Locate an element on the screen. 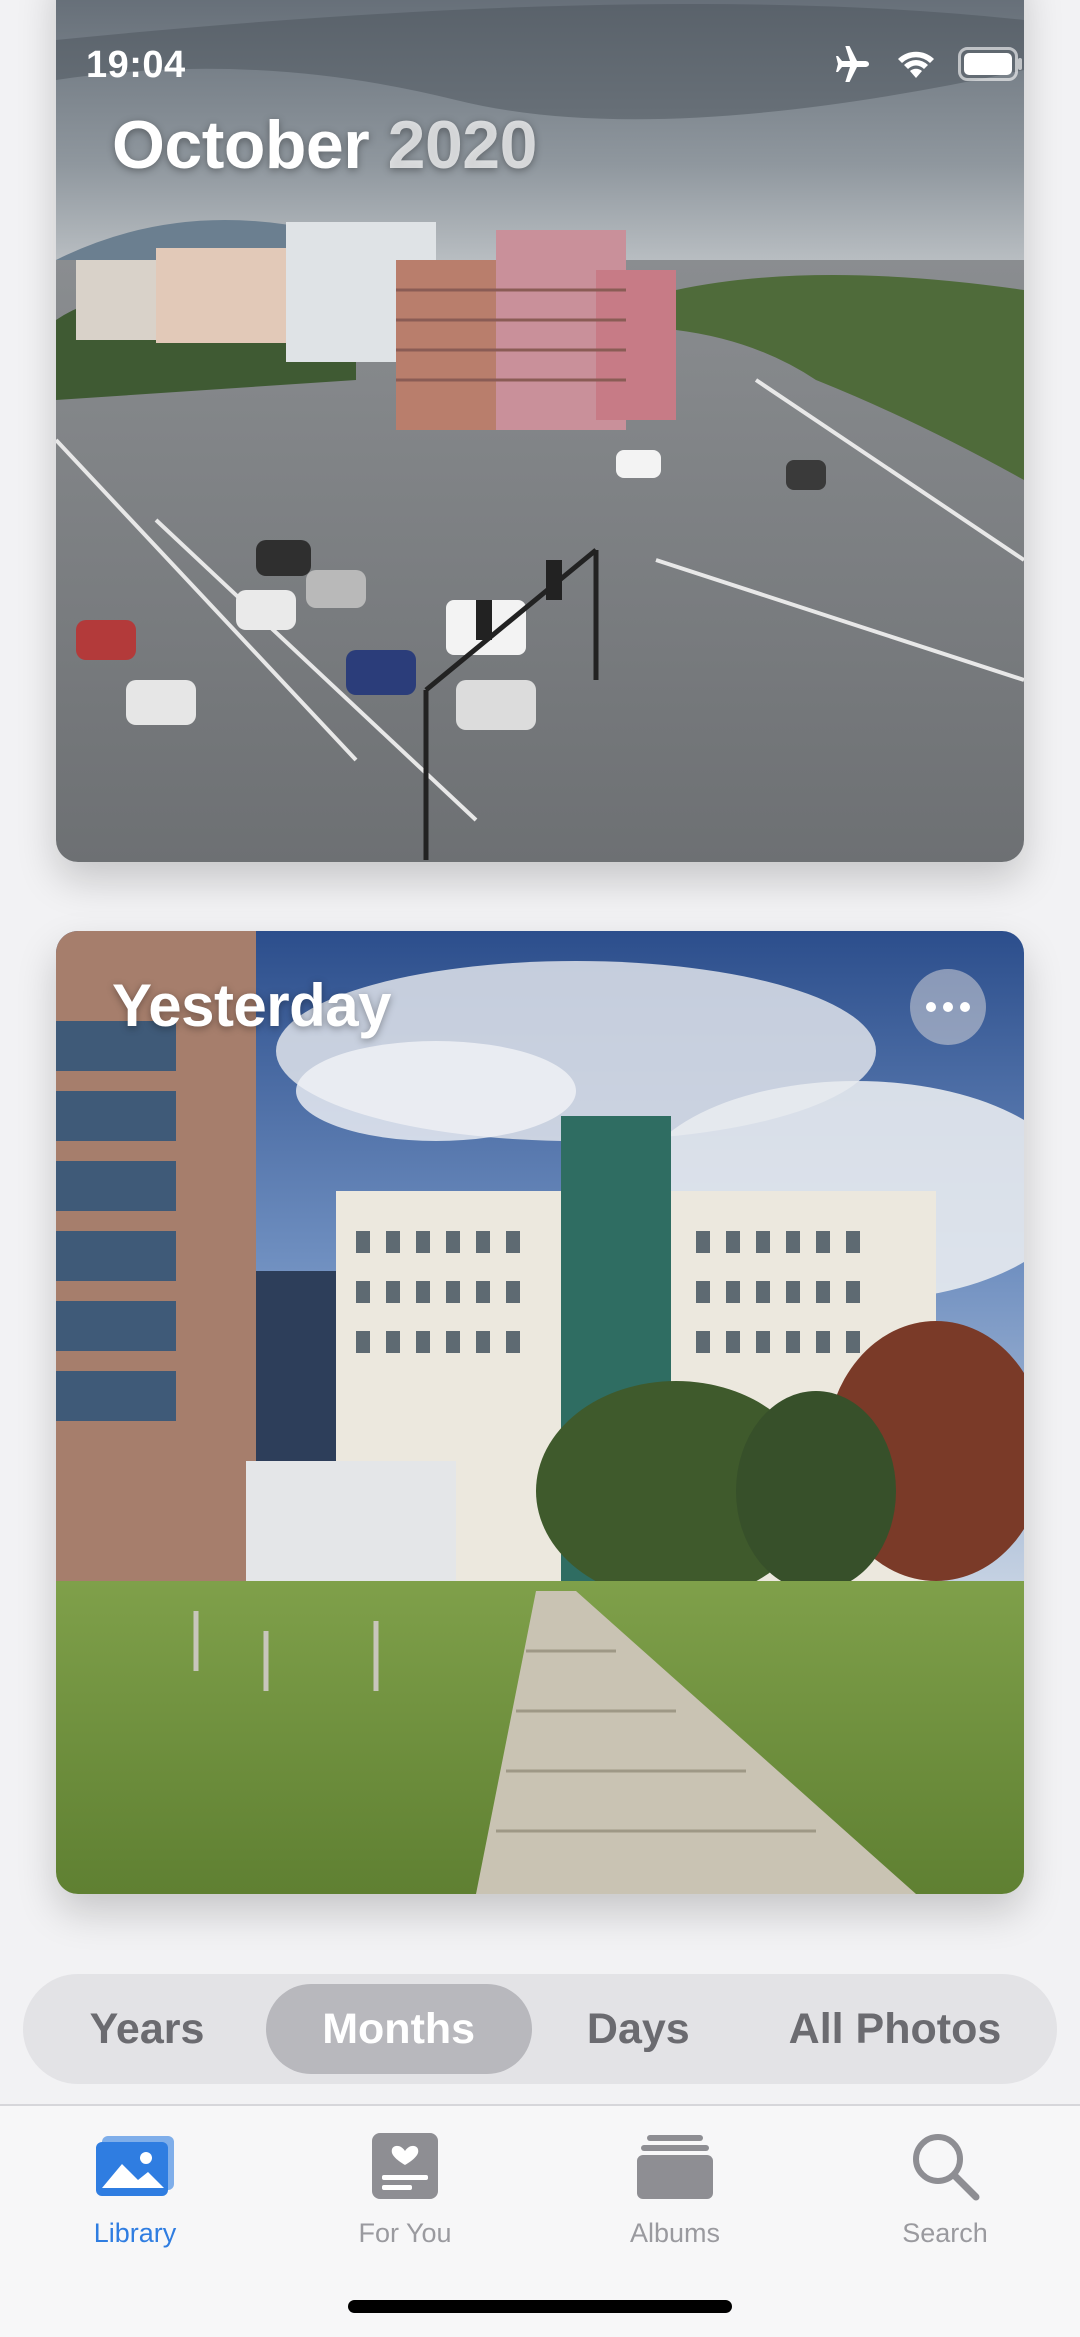  library-icon is located at coordinates (135, 2166).